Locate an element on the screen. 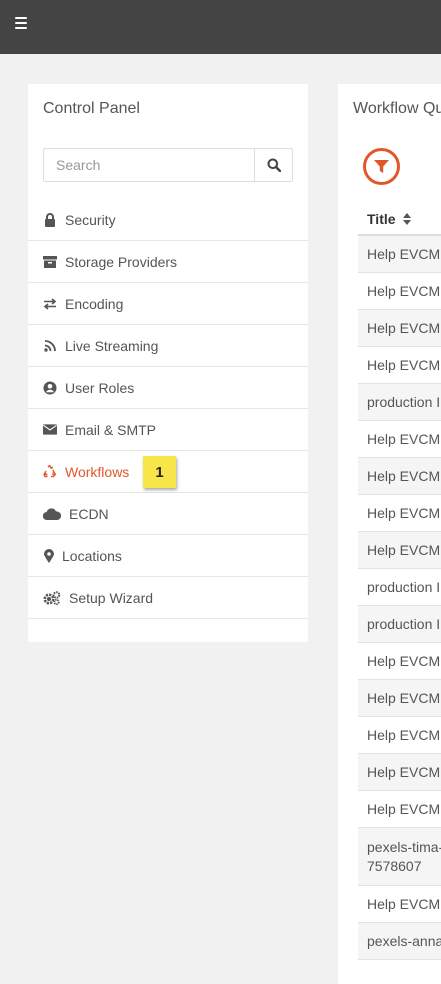 Image resolution: width=441 pixels, height=984 pixels. sidebar-item-live-streaming: Live Streaming is located at coordinates (168, 346).